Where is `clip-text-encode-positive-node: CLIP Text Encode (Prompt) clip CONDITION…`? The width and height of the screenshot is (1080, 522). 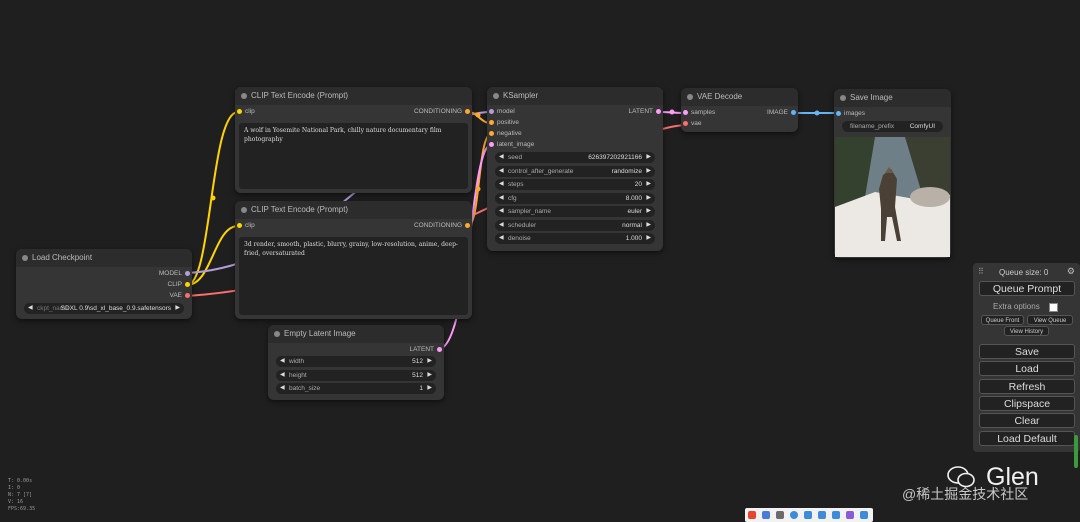
clip-text-encode-positive-node: CLIP Text Encode (Prompt) clip CONDITION… is located at coordinates (353, 140).